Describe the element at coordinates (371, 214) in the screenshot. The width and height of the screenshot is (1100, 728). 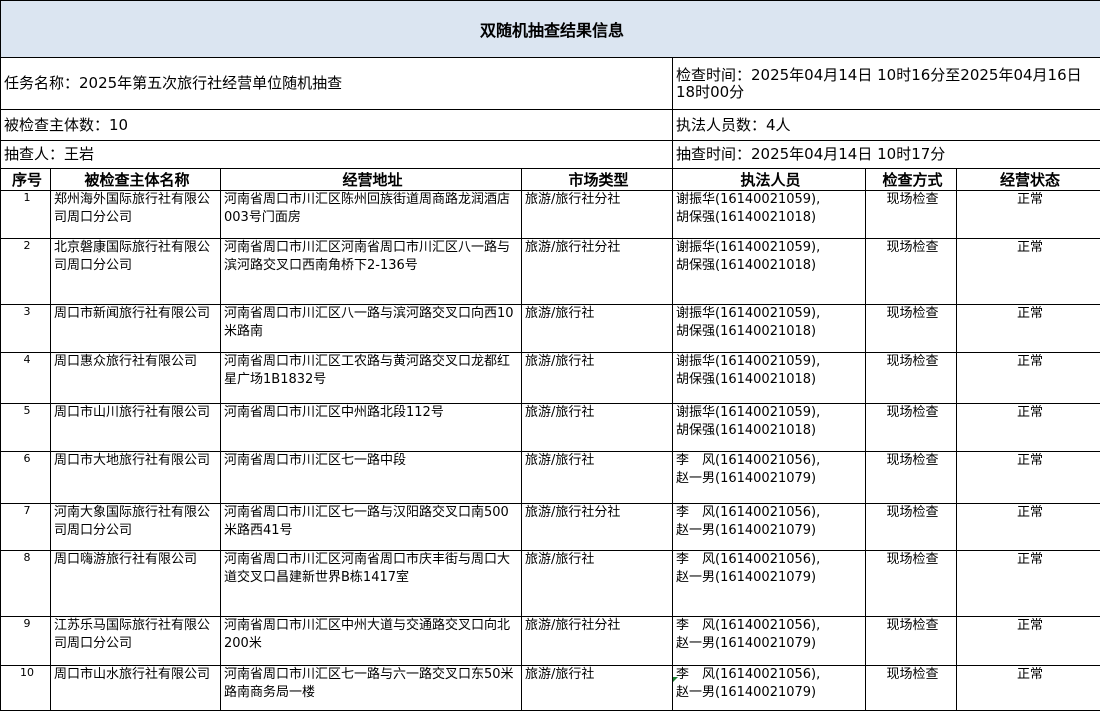
I see `cell-address: 河南省周口市川汇区陈州回族街道周商路龙润酒店003号门面房` at that location.